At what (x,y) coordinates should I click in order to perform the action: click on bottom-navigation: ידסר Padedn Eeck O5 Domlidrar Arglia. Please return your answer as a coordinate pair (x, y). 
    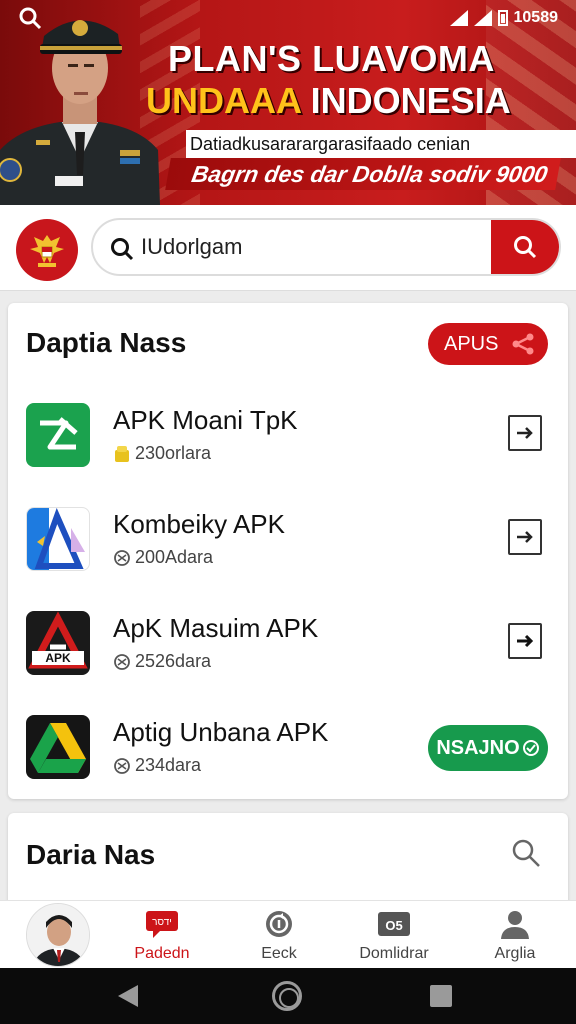
    Looking at the image, I should click on (288, 934).